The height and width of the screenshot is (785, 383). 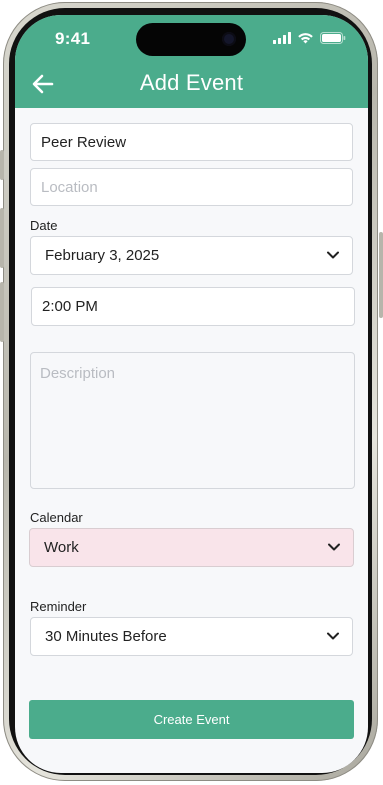 I want to click on status-time: 9:41, so click(x=73, y=38).